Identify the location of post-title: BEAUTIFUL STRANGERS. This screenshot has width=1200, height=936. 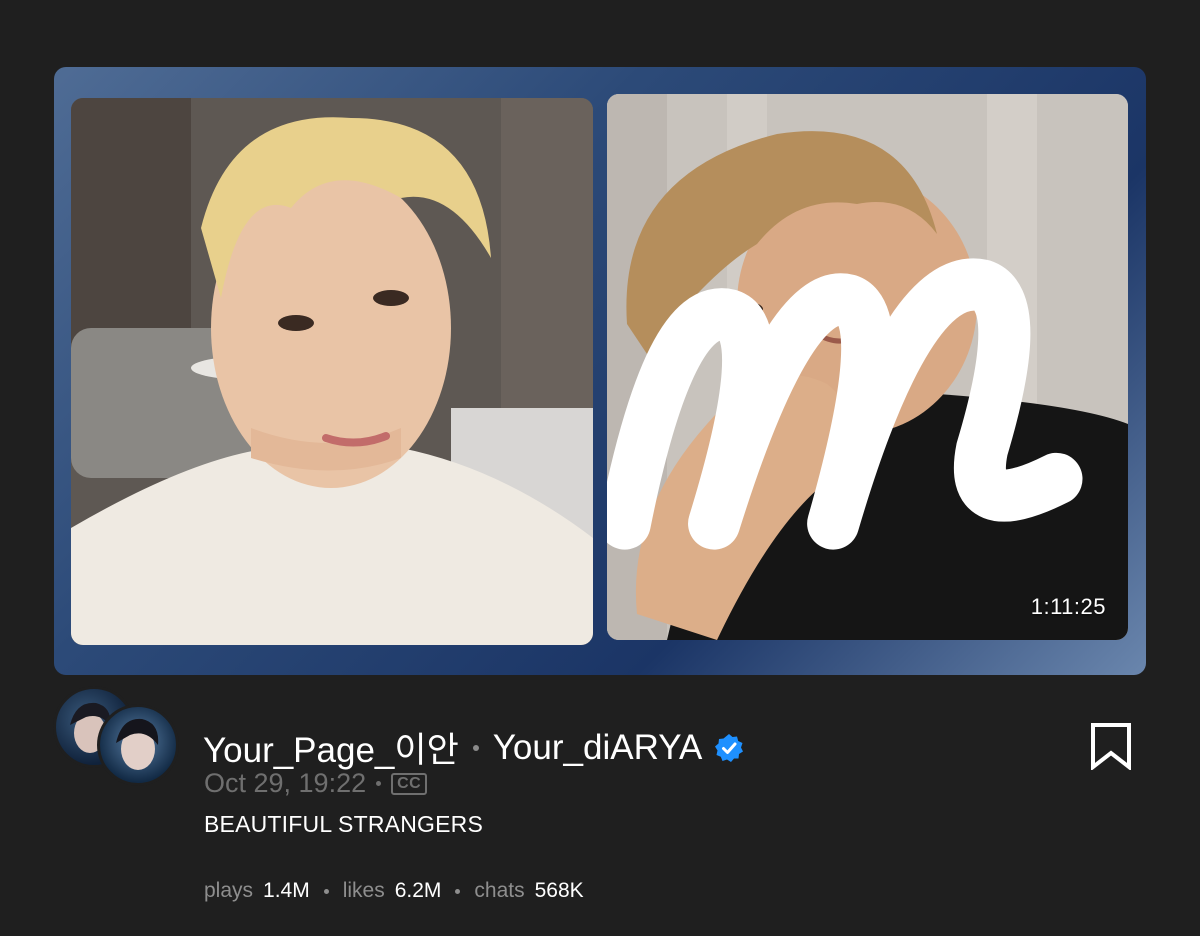
(343, 824).